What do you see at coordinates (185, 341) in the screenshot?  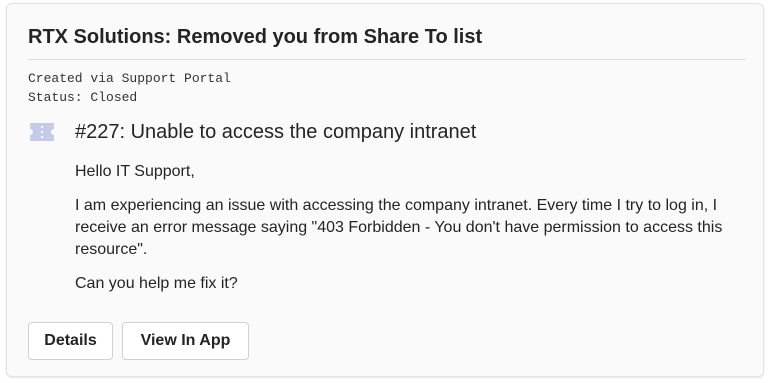 I see `view-in-app-button: View In App` at bounding box center [185, 341].